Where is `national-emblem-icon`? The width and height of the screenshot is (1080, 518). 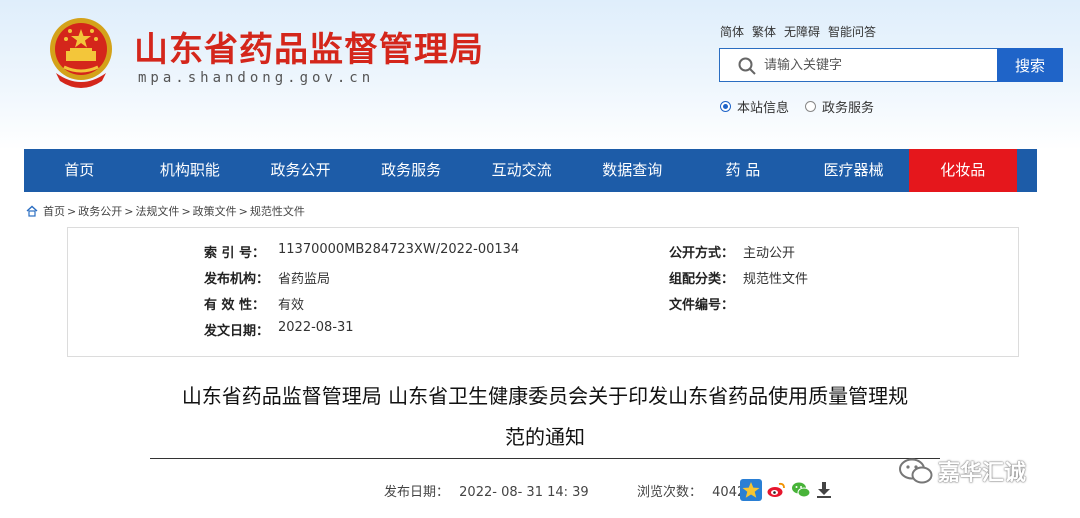 national-emblem-icon is located at coordinates (81, 53).